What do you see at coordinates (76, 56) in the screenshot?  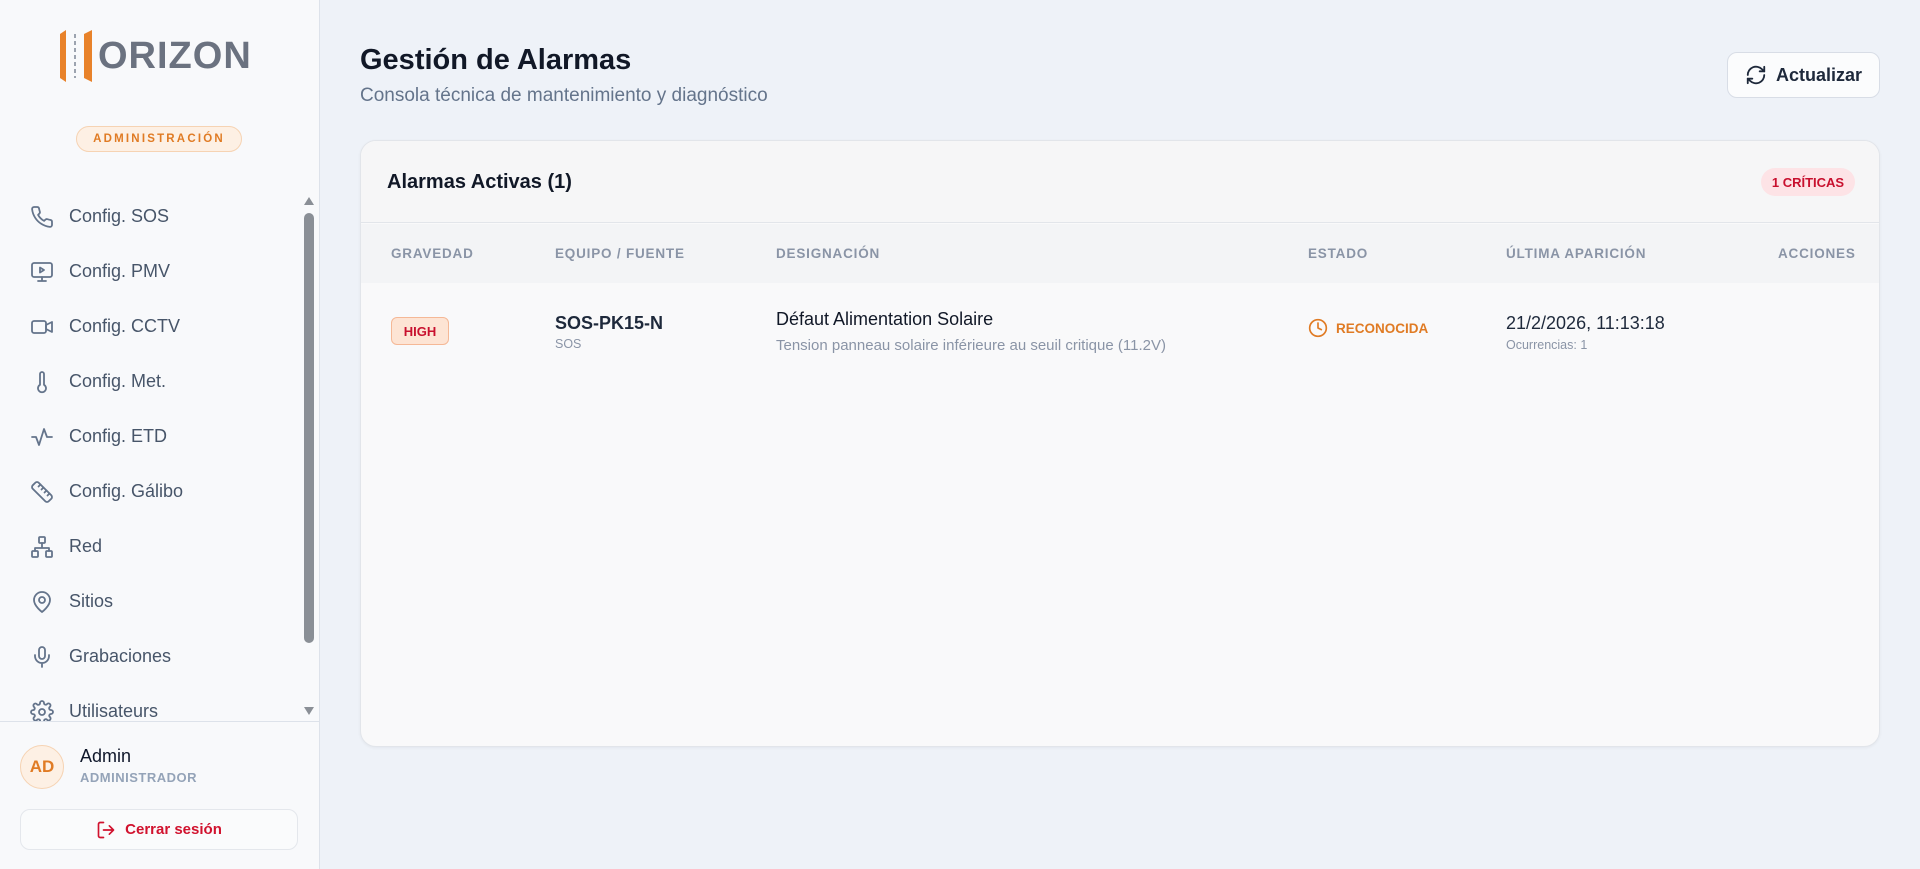 I see `logo-mark-icon` at bounding box center [76, 56].